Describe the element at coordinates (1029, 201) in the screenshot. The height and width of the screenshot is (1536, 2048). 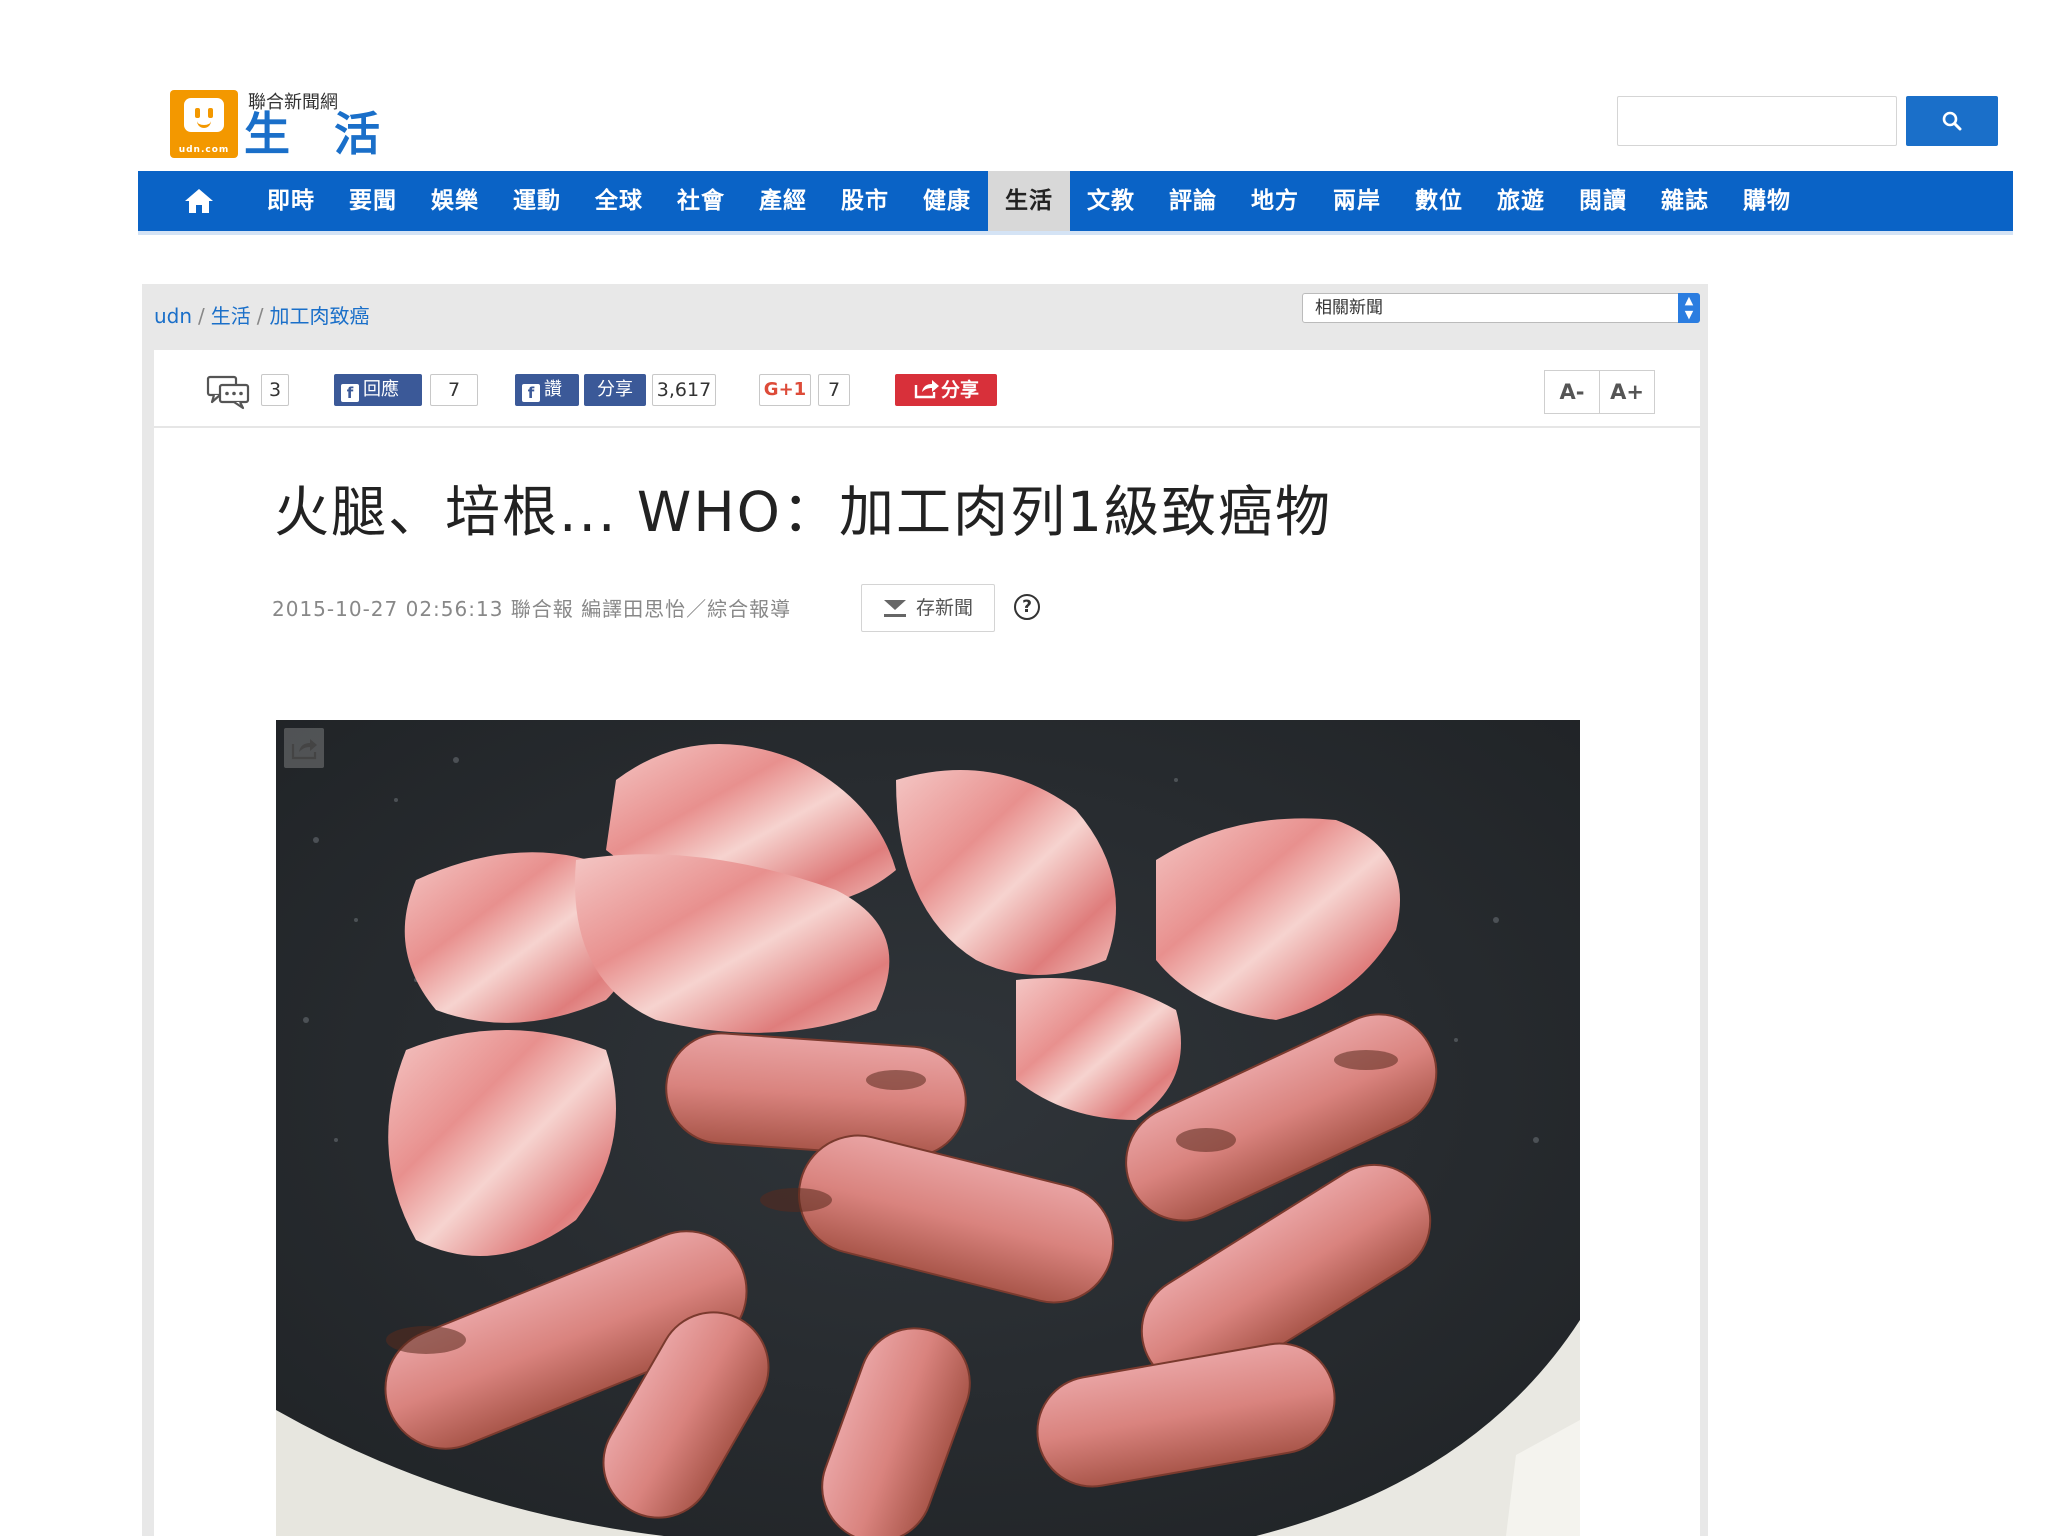
I see `nav-item-9: 生活` at that location.